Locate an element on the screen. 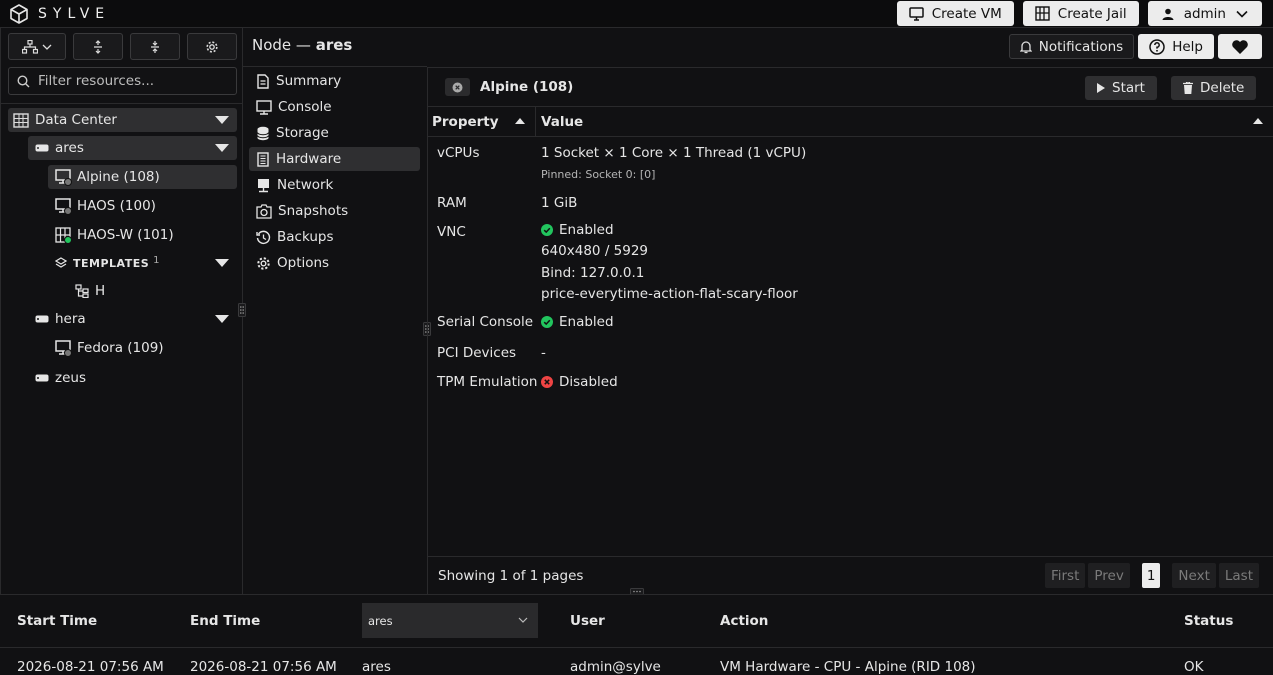  status-label: Enabled is located at coordinates (586, 322).